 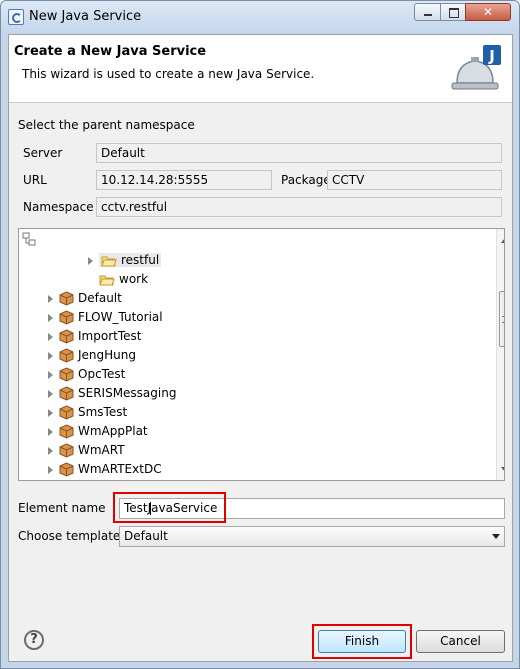 I want to click on help-icon: ?, so click(x=34, y=640).